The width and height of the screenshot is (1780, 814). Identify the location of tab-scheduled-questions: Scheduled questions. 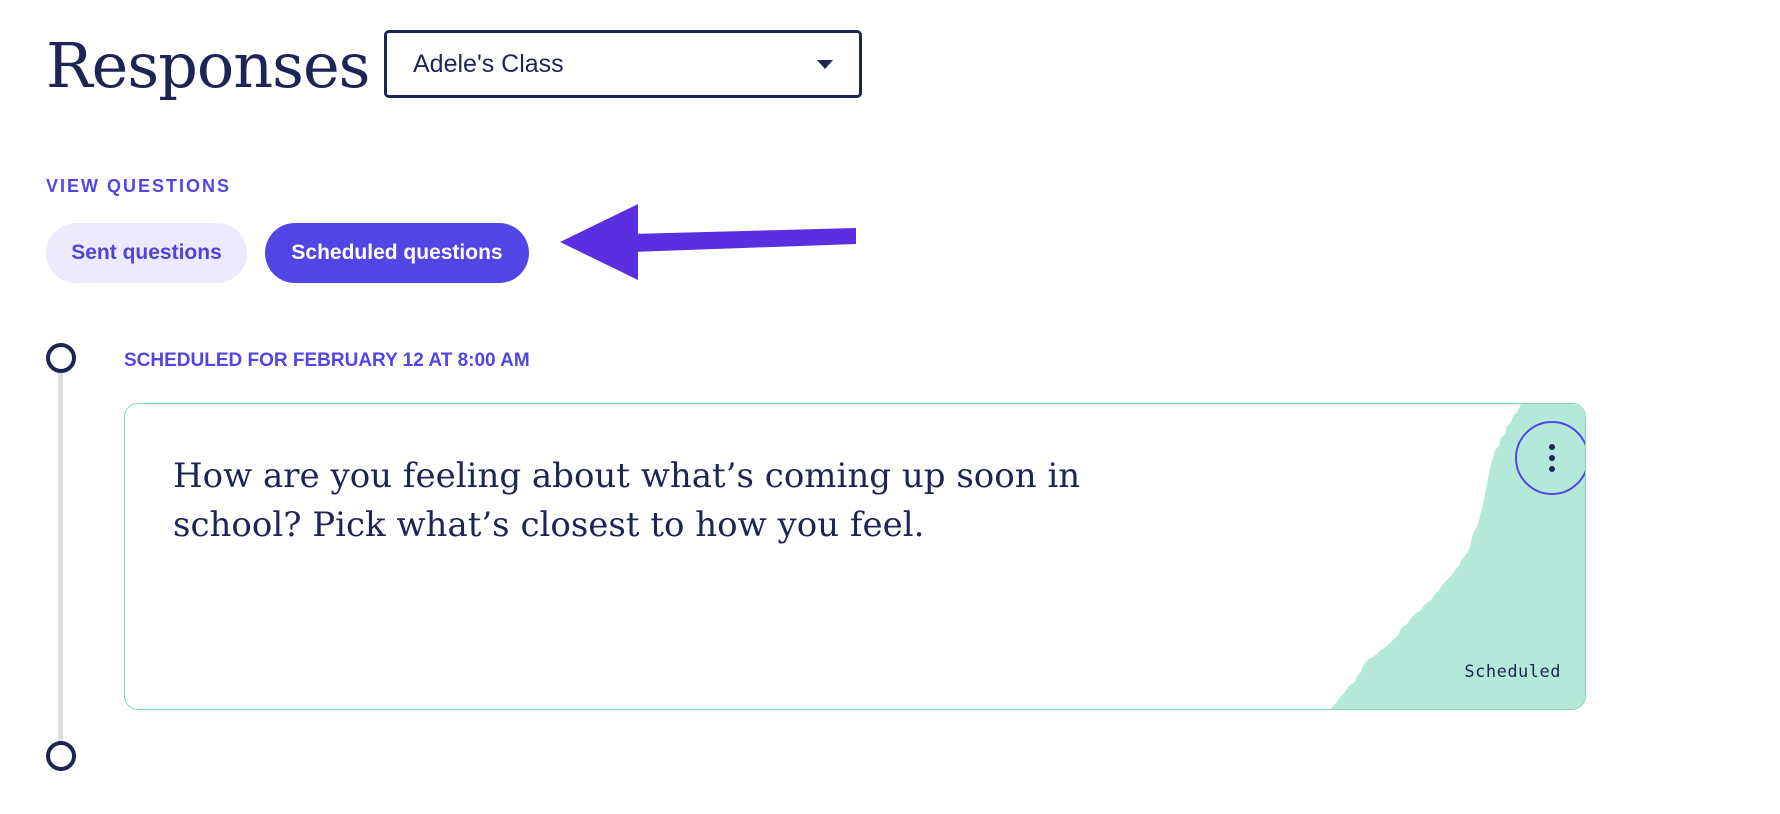
(397, 253).